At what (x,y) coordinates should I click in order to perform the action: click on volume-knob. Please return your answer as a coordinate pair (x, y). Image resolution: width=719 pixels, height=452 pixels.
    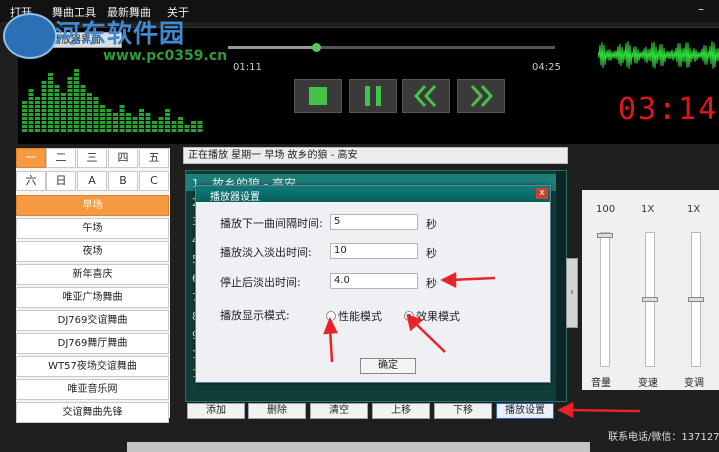
    Looking at the image, I should click on (605, 235).